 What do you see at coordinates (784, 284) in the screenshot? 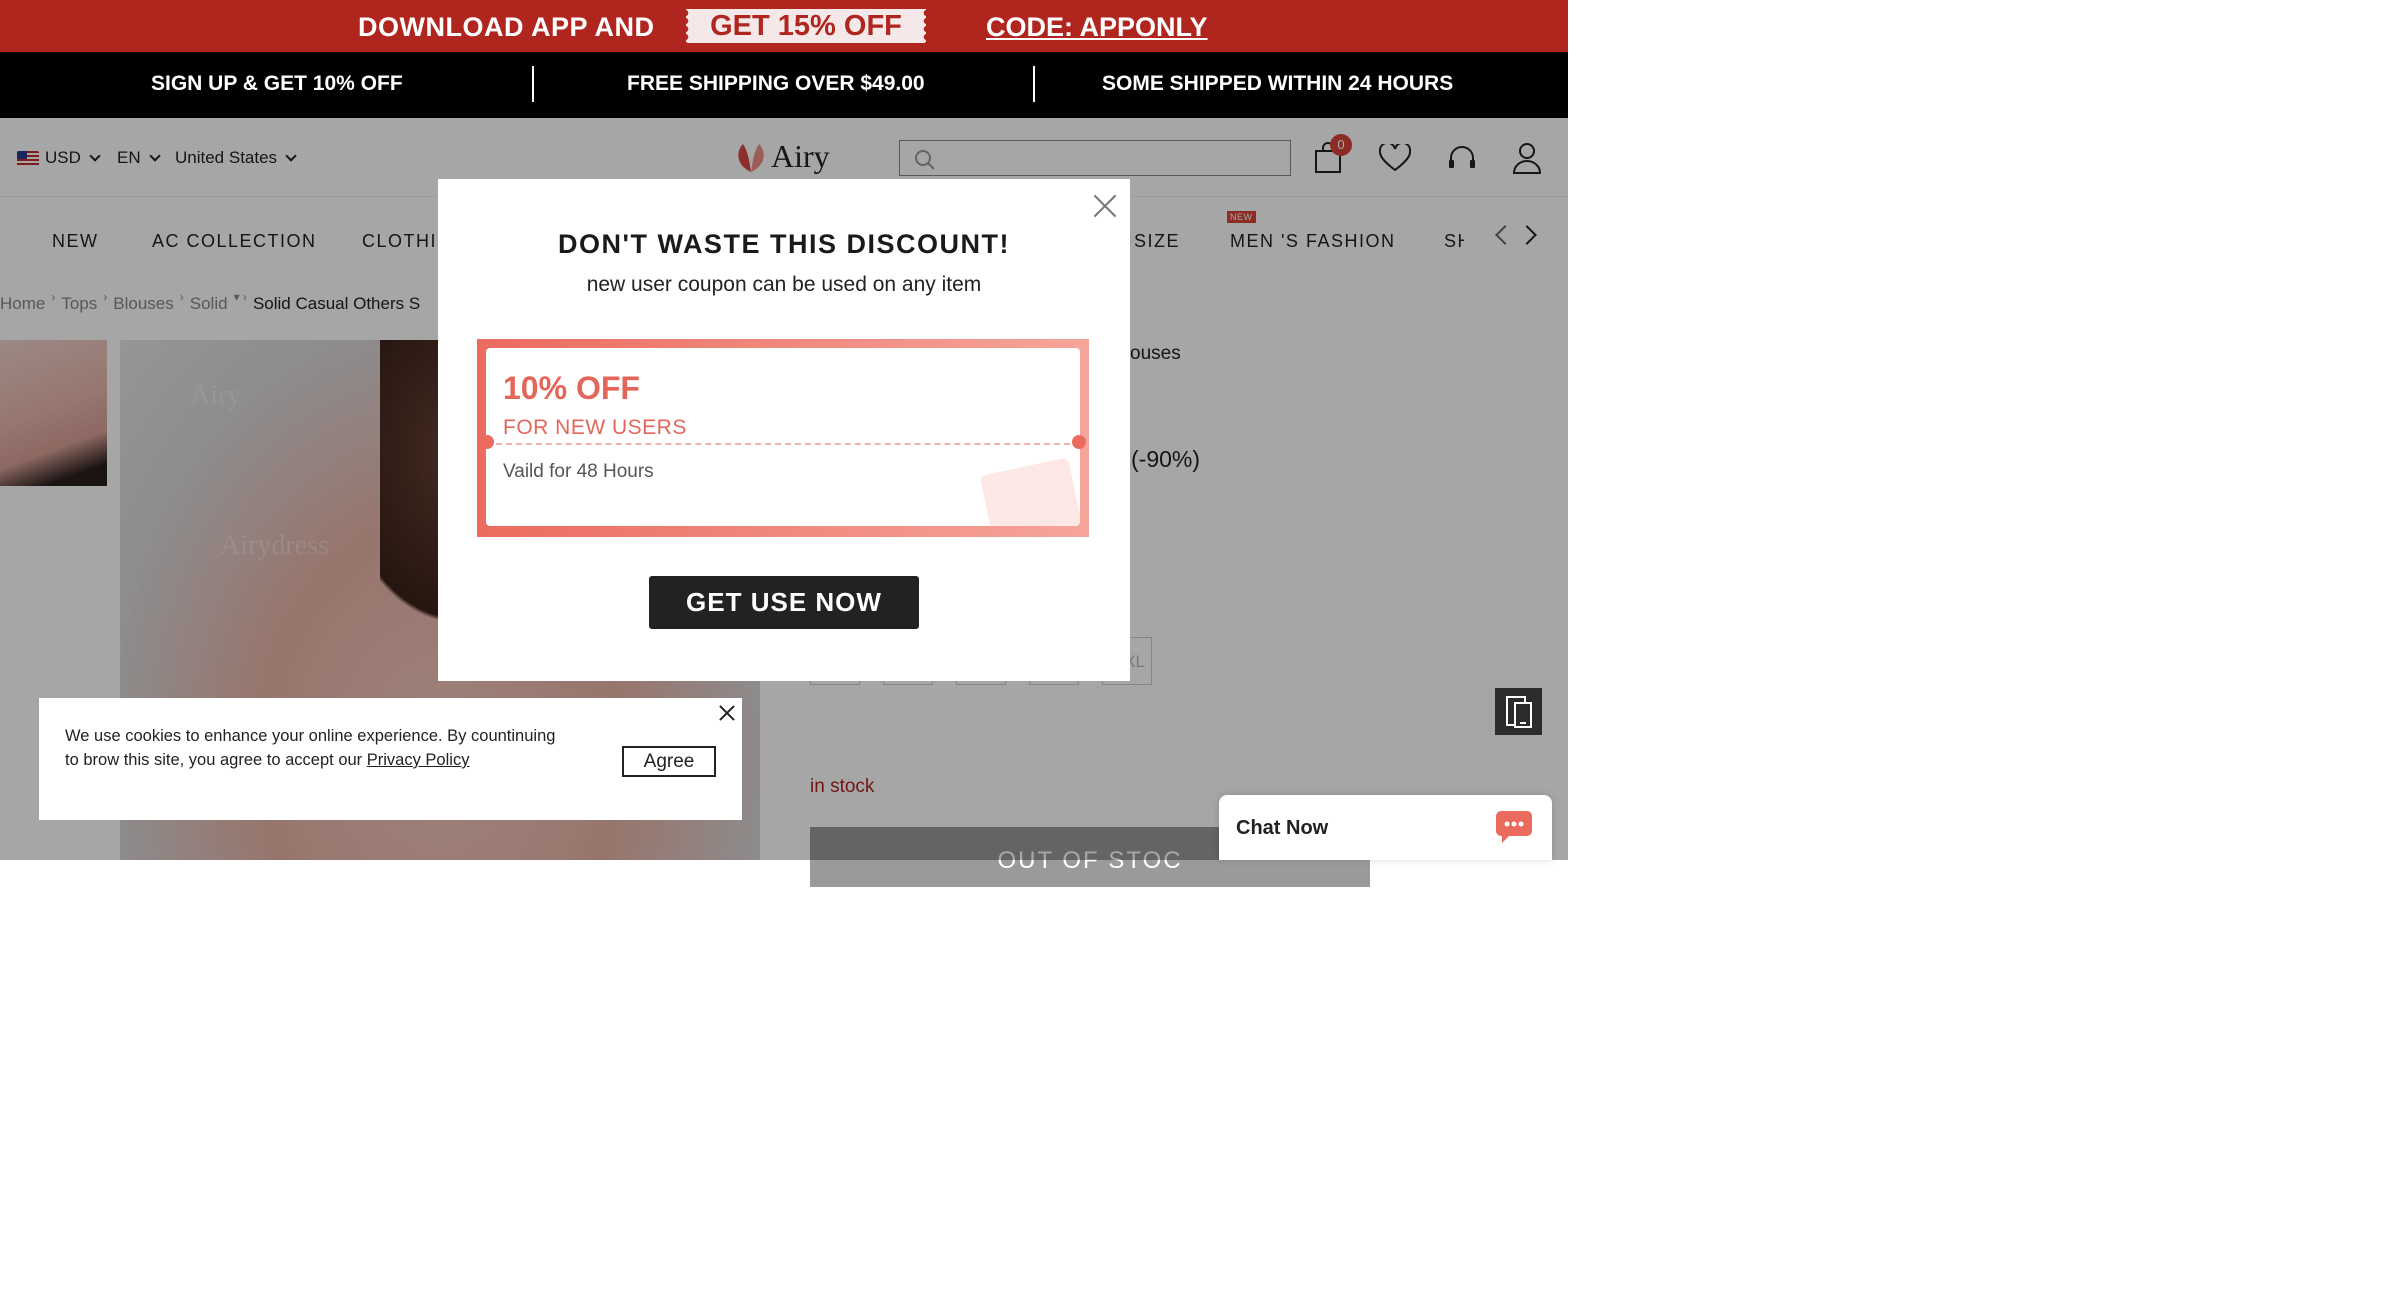
I see `modal-subtitle: new user coupon can be used on any item` at bounding box center [784, 284].